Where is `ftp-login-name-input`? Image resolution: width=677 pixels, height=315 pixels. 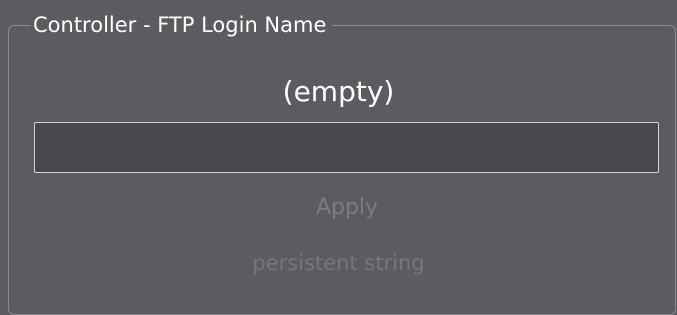
ftp-login-name-input is located at coordinates (346, 147).